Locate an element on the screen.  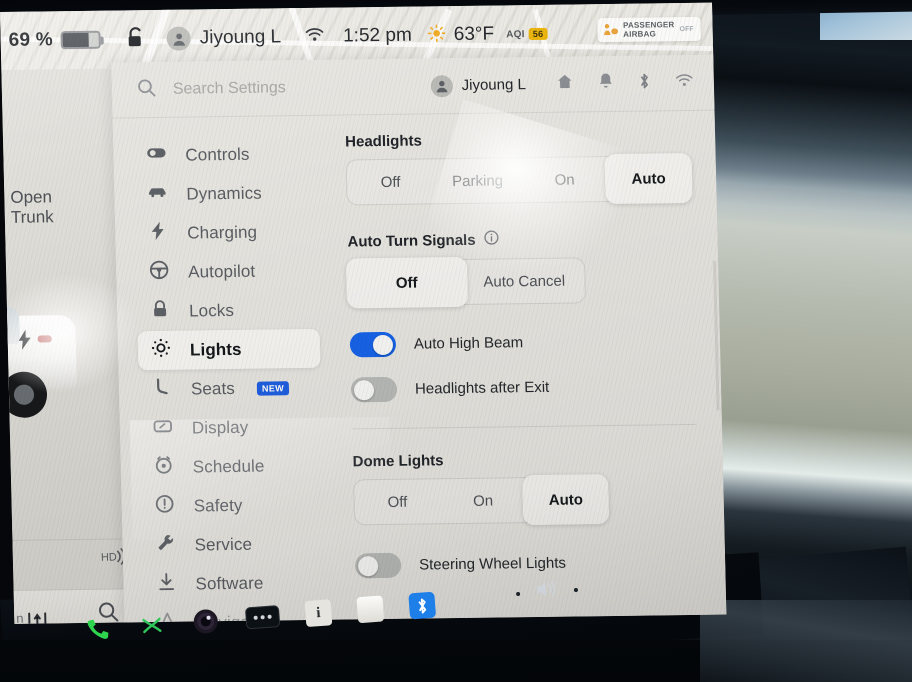
auto-turn-signals-title-row: Auto Turn Signals is located at coordinates (519, 239).